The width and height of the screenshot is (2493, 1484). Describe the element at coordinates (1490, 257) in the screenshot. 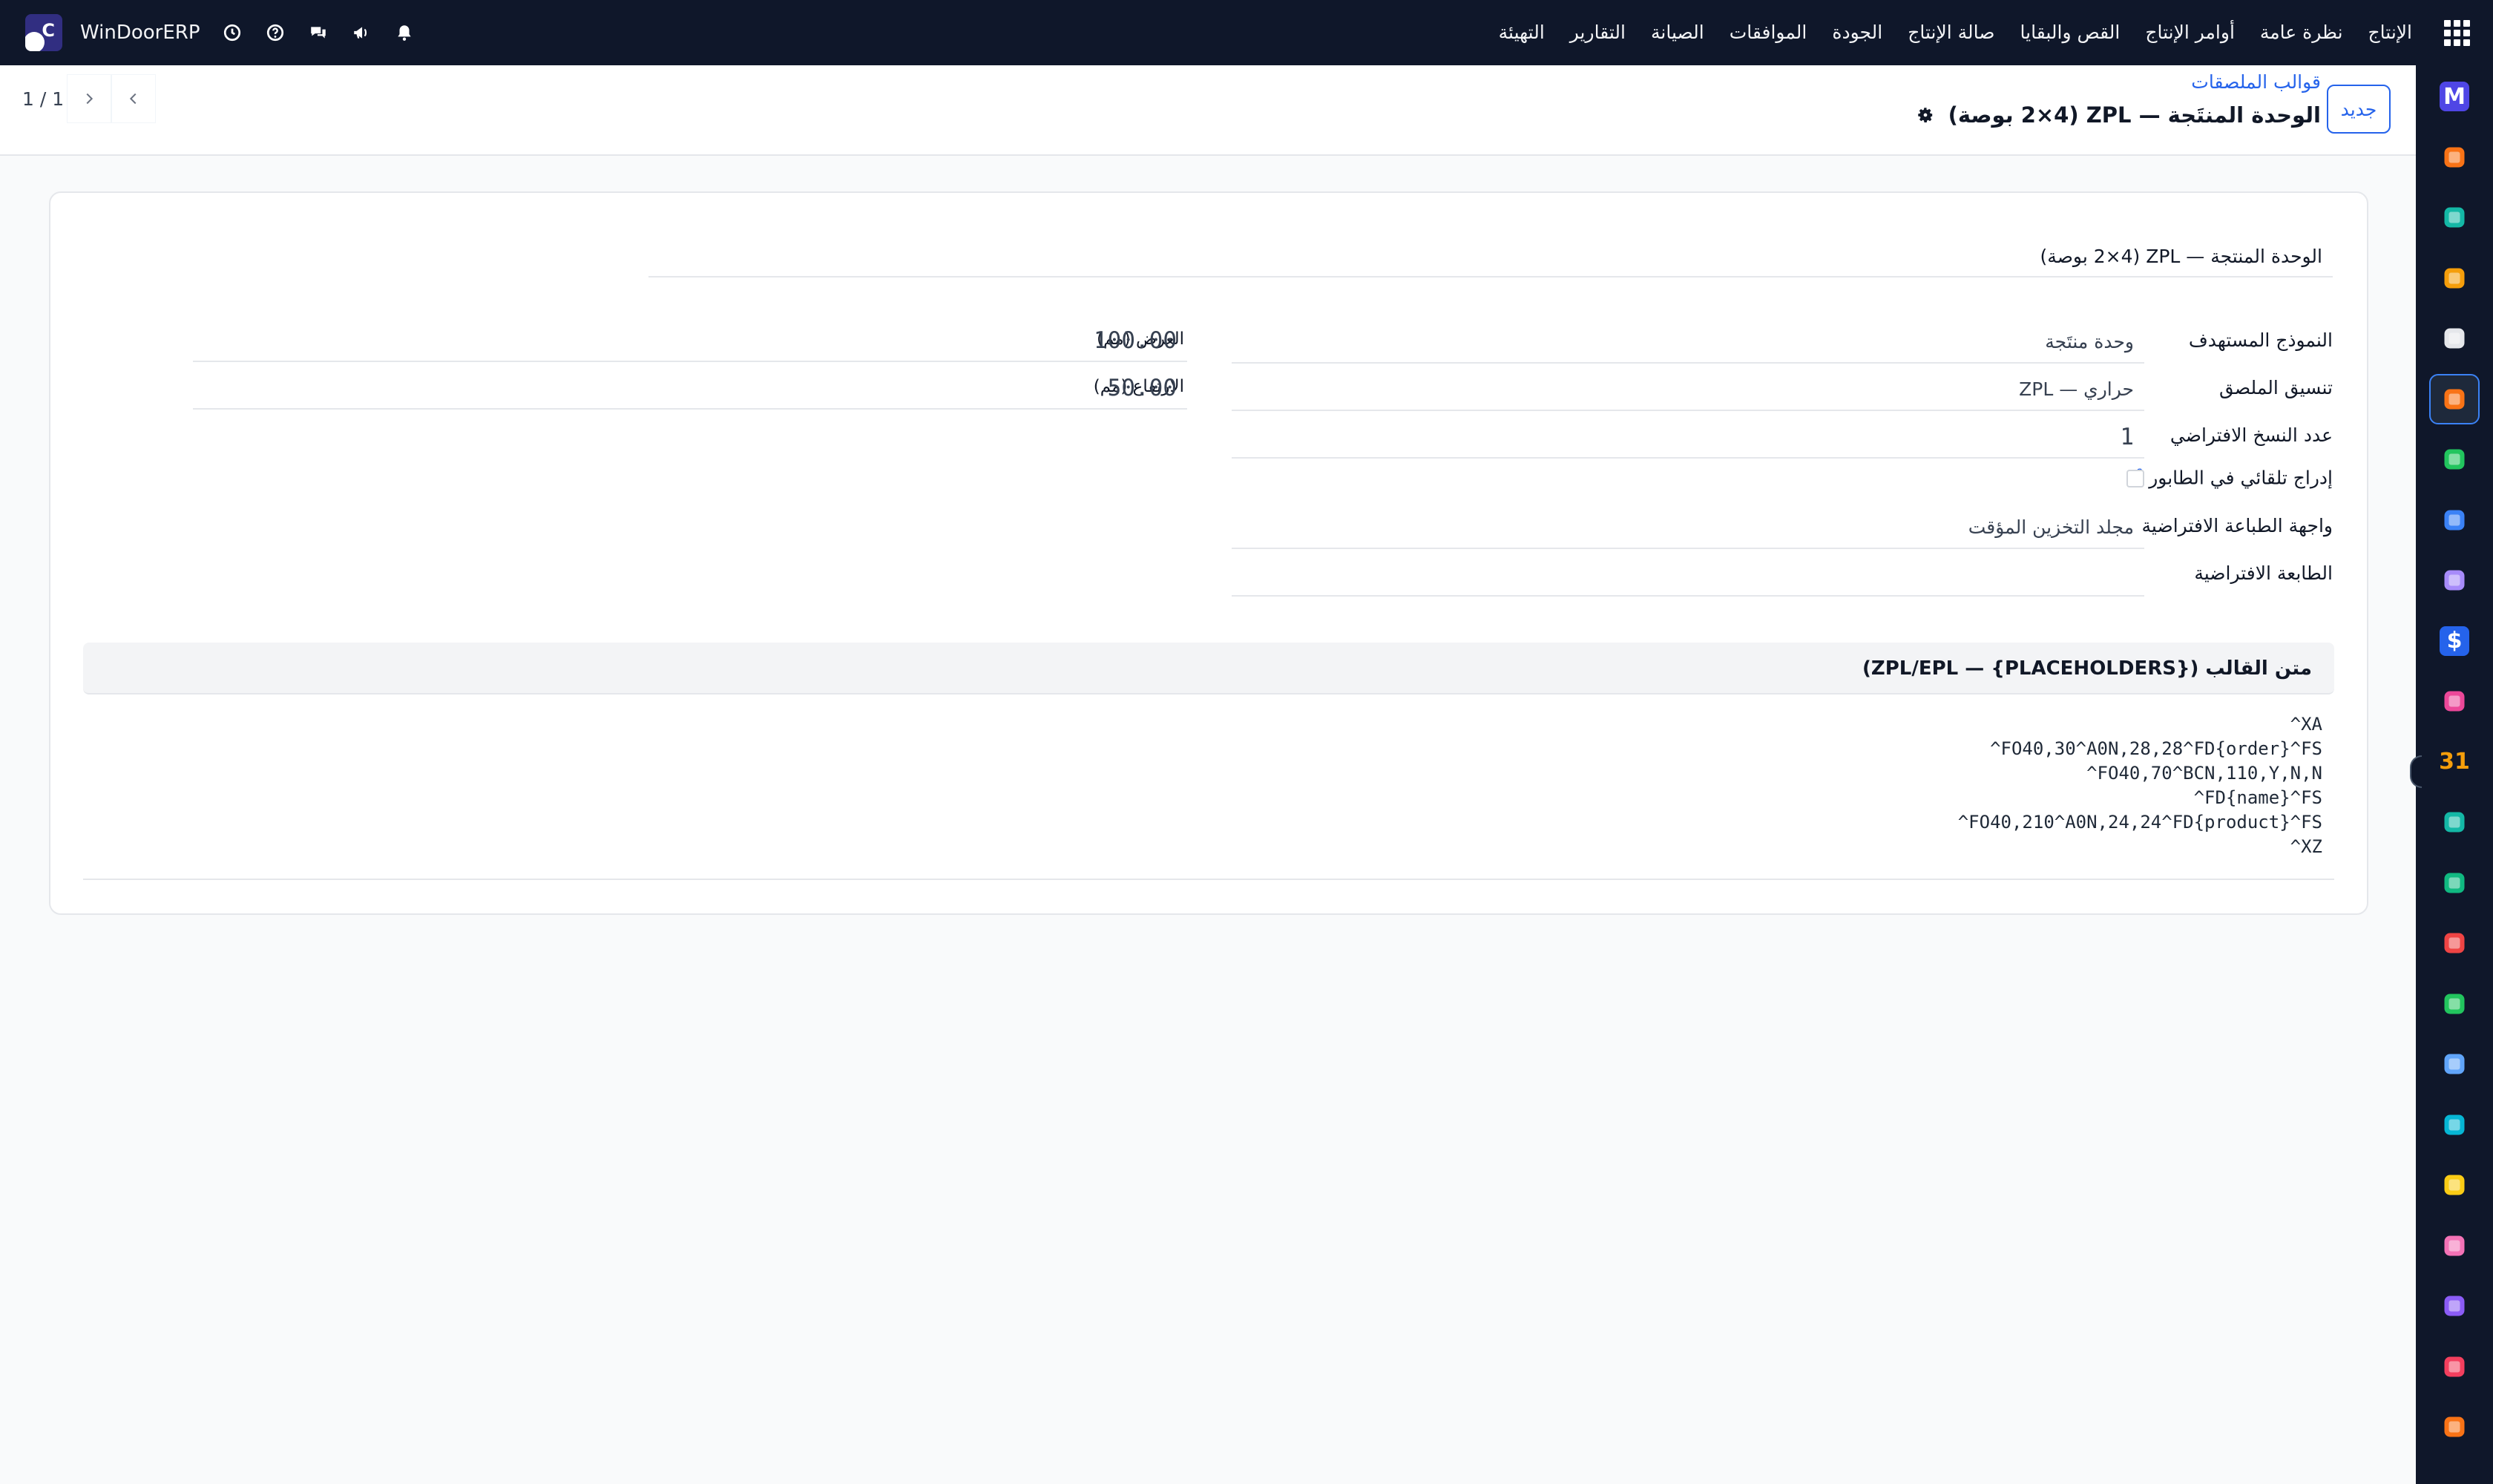

I see `template-name-field: الوحدة المنتجة — ZPL (2×4 بوصة)` at that location.